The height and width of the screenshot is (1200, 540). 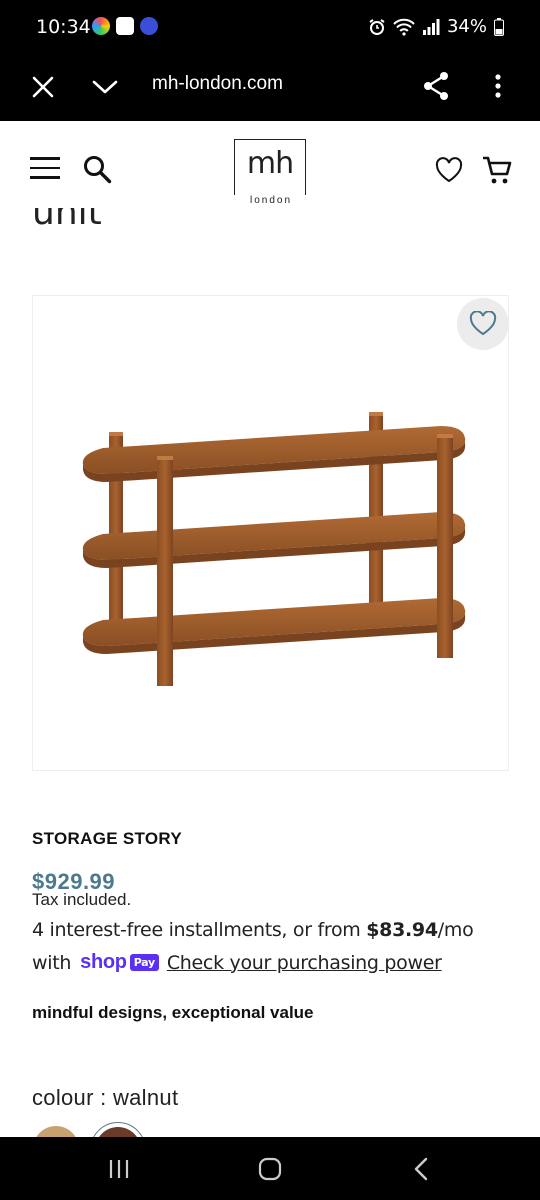 I want to click on shop-pay-badge: Pay, so click(x=144, y=962).